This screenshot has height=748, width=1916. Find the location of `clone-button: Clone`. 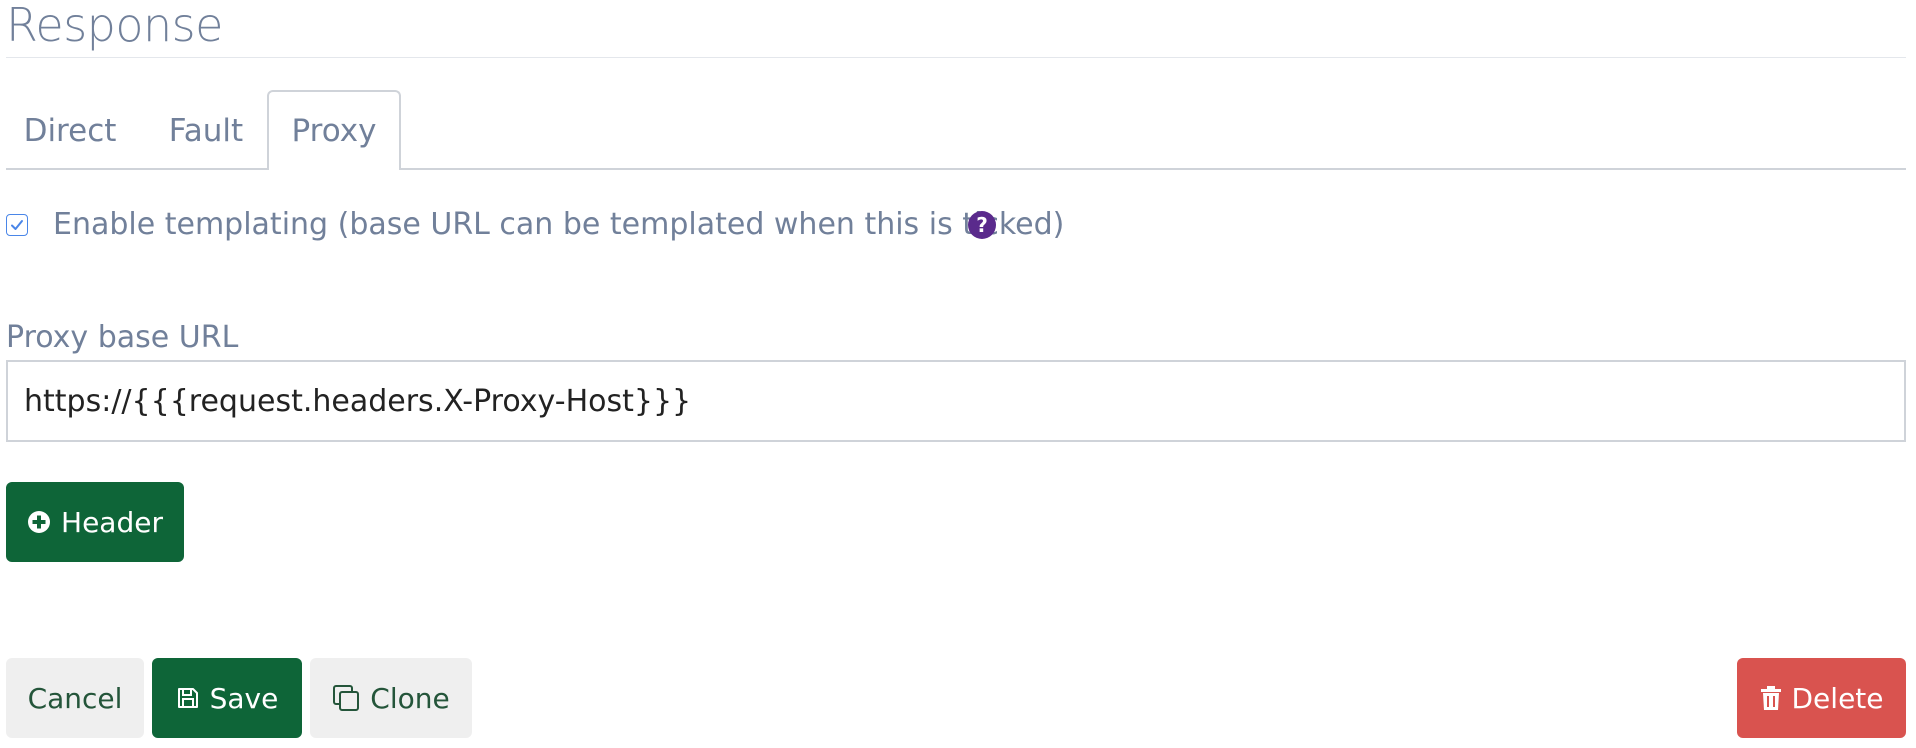

clone-button: Clone is located at coordinates (391, 698).